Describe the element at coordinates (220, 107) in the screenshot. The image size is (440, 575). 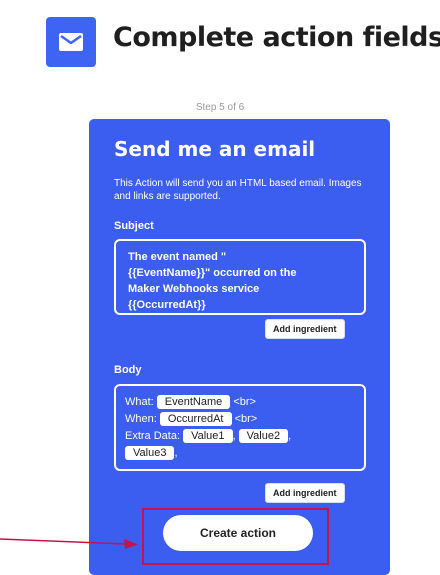
I see `step-indicator: Step 5 of 6` at that location.